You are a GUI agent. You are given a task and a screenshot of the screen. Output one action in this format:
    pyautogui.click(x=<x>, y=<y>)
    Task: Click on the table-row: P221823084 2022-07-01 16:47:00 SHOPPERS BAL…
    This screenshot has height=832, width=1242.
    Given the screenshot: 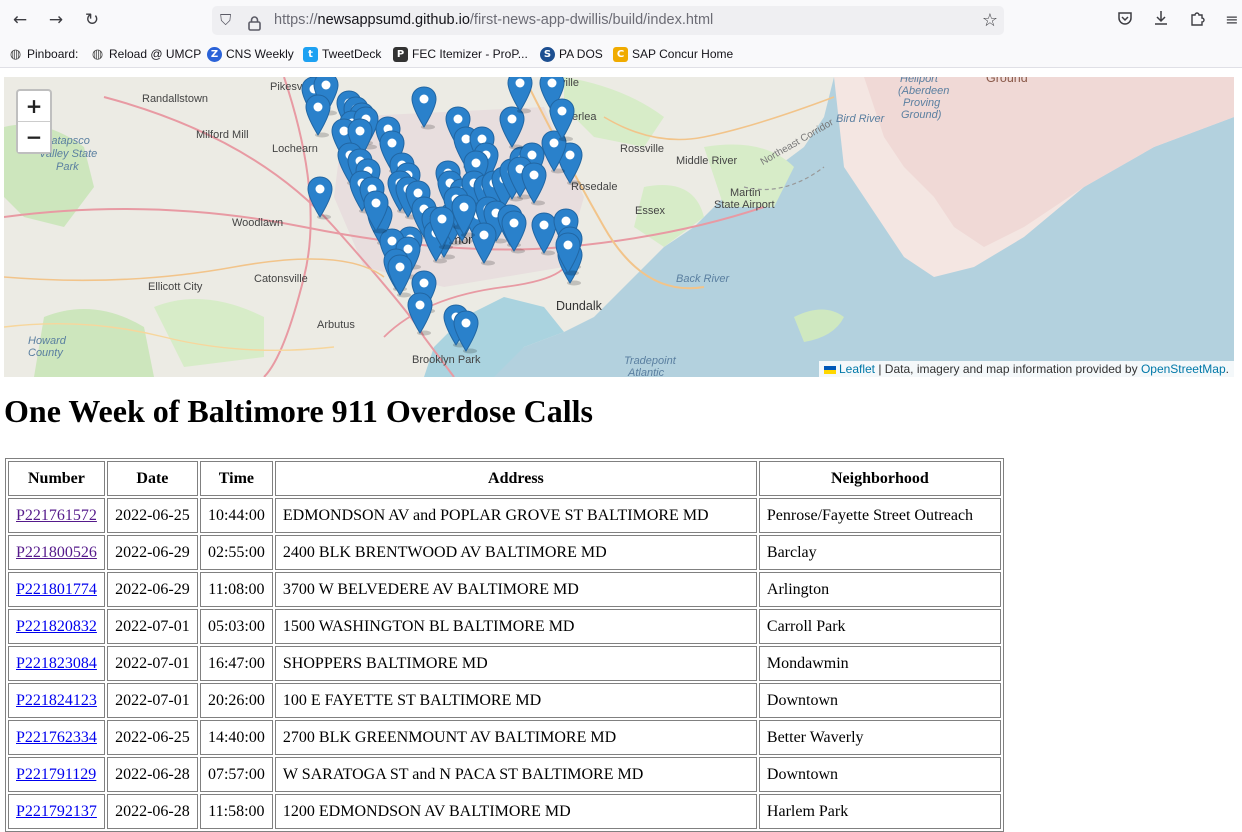 What is the action you would take?
    pyautogui.click(x=504, y=663)
    